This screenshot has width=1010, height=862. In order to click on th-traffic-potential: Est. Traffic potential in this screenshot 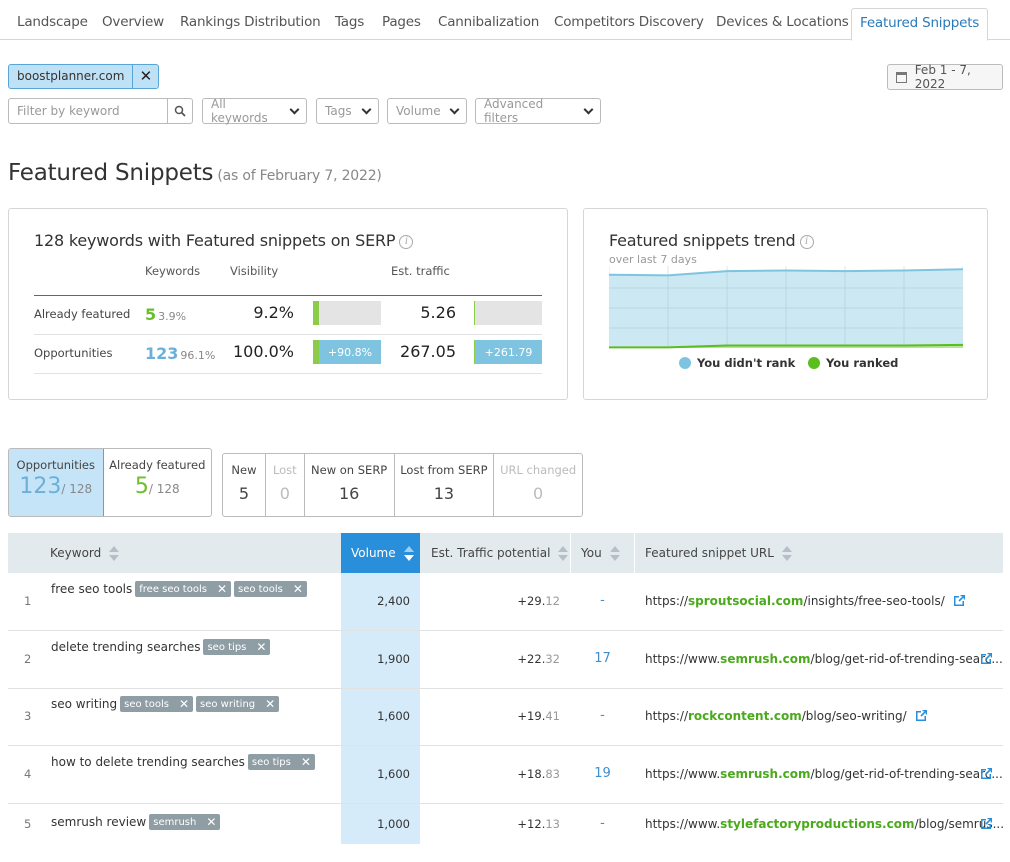, I will do `click(500, 553)`.